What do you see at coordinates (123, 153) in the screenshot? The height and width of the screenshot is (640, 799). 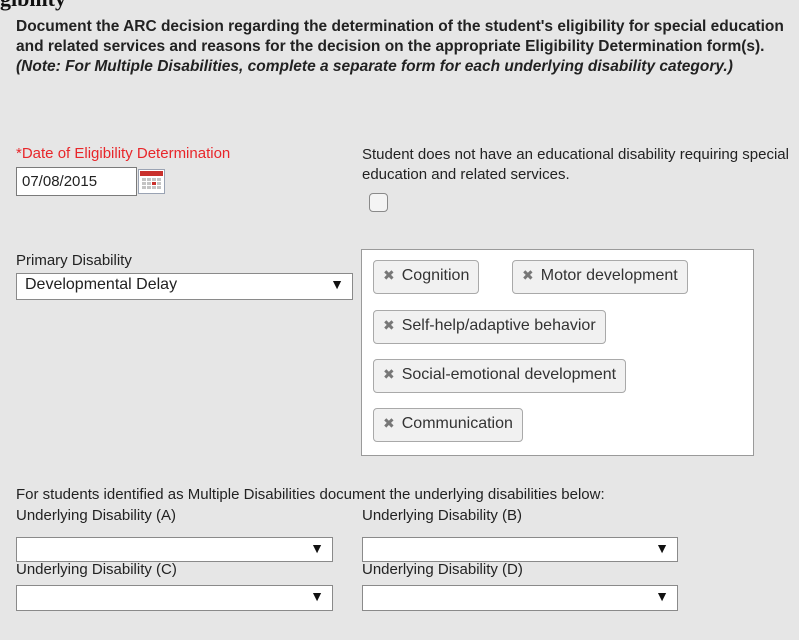 I see `eligibility-date-label: *Date of Eligibility Determination` at bounding box center [123, 153].